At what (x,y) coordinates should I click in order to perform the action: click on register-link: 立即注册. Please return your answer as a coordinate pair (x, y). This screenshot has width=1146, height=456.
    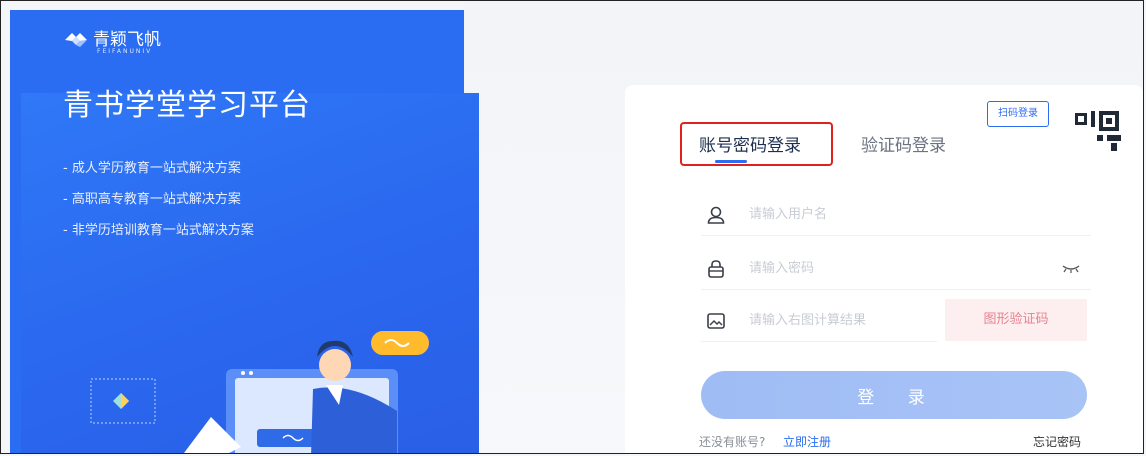
    Looking at the image, I should click on (807, 441).